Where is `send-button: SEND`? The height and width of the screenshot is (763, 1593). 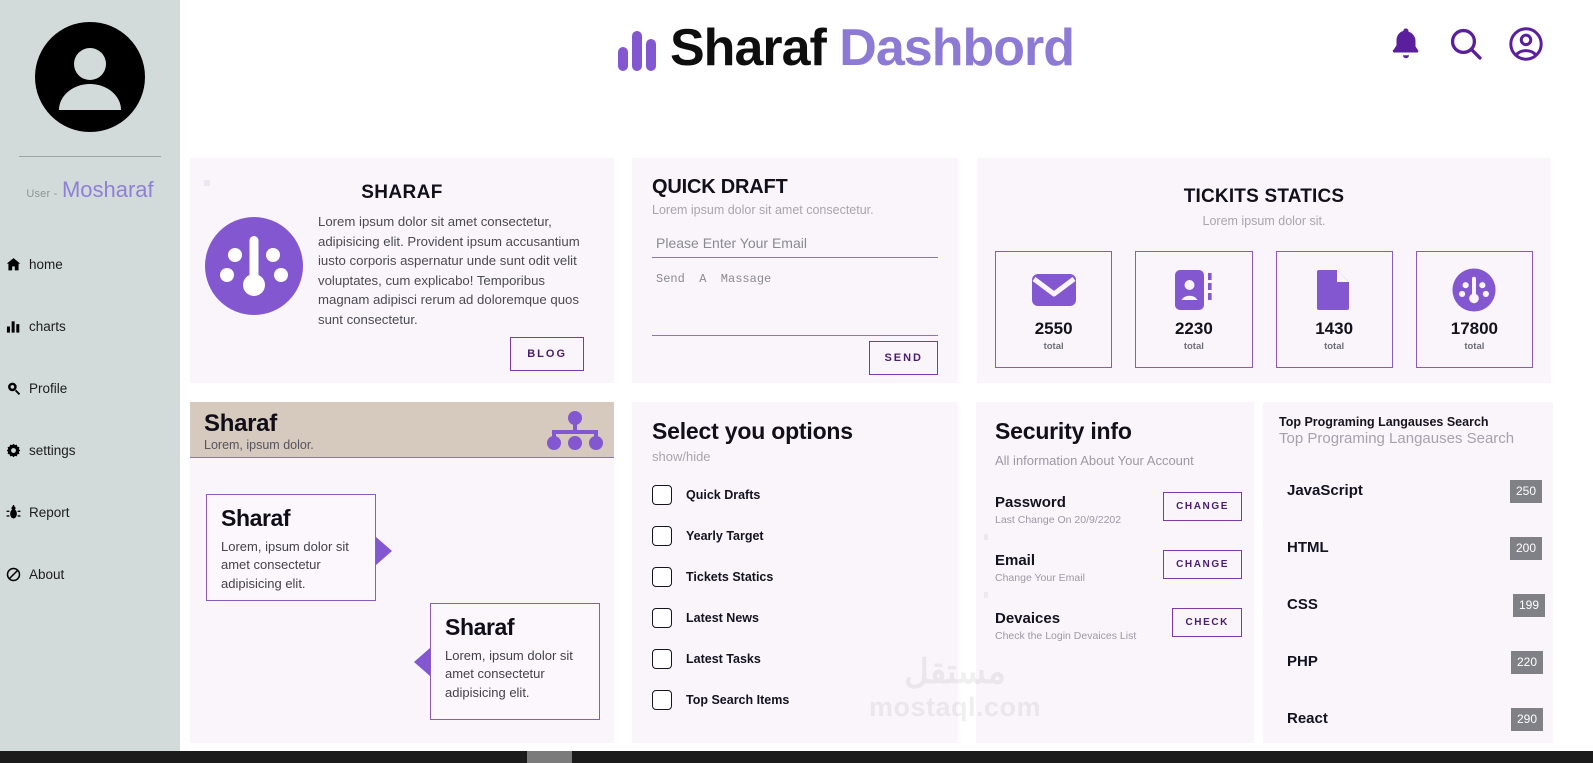
send-button: SEND is located at coordinates (903, 358).